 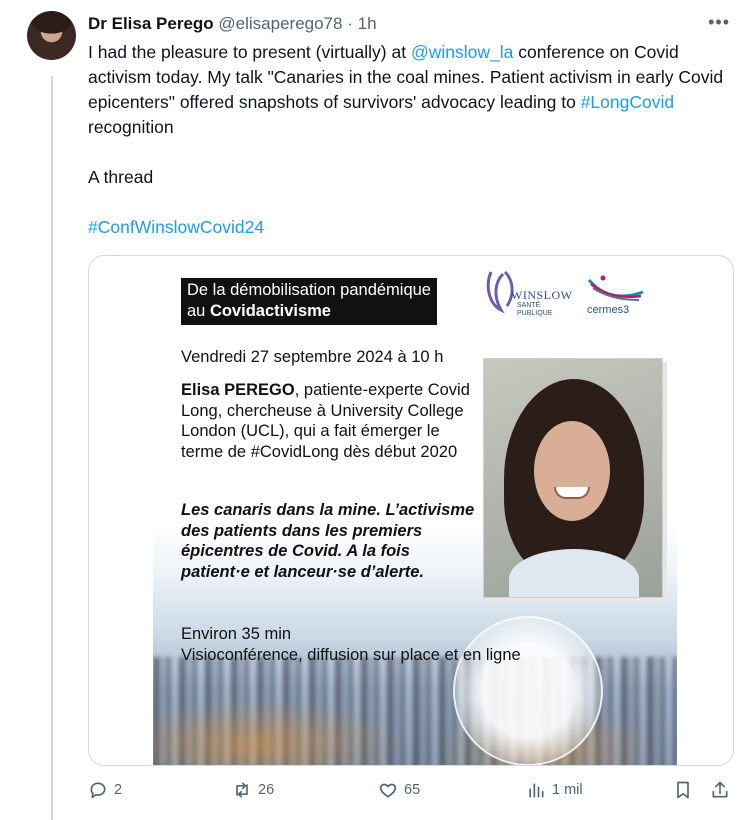 I want to click on hashtag-longcovid: #LongCovid, so click(x=627, y=102).